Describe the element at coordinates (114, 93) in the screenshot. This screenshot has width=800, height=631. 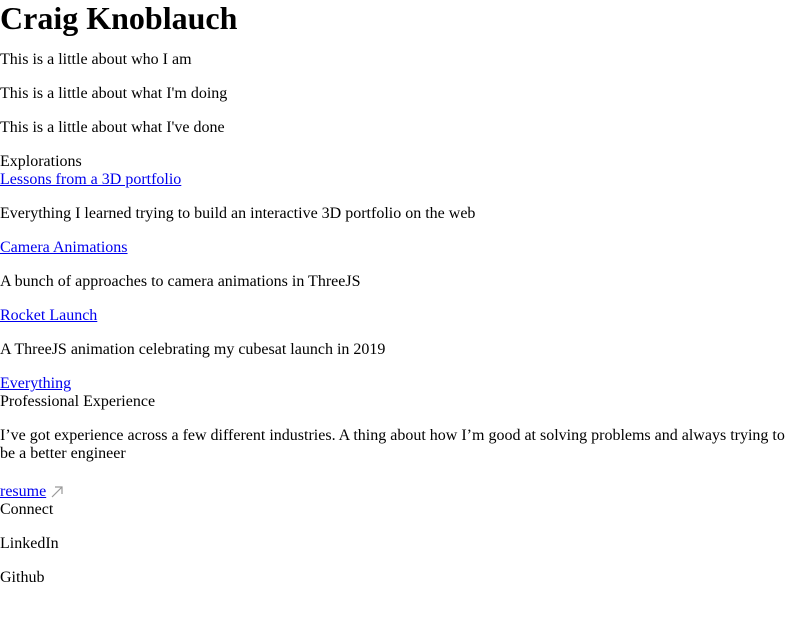
I see `intro-doing: This is a little about what I'm doing` at that location.